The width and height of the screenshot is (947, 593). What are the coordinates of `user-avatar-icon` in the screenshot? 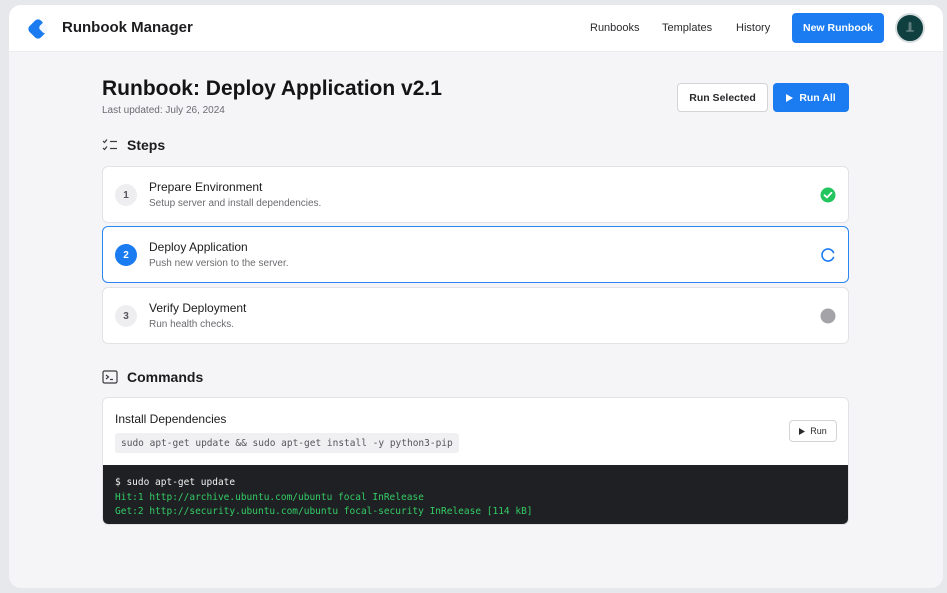 It's located at (910, 27).